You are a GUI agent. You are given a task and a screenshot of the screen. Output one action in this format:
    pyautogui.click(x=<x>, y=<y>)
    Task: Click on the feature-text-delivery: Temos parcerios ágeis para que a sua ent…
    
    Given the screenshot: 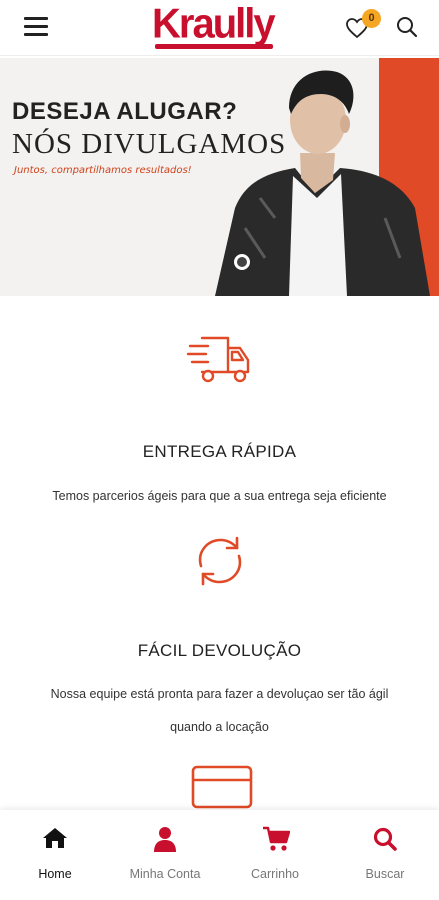 What is the action you would take?
    pyautogui.click(x=219, y=496)
    